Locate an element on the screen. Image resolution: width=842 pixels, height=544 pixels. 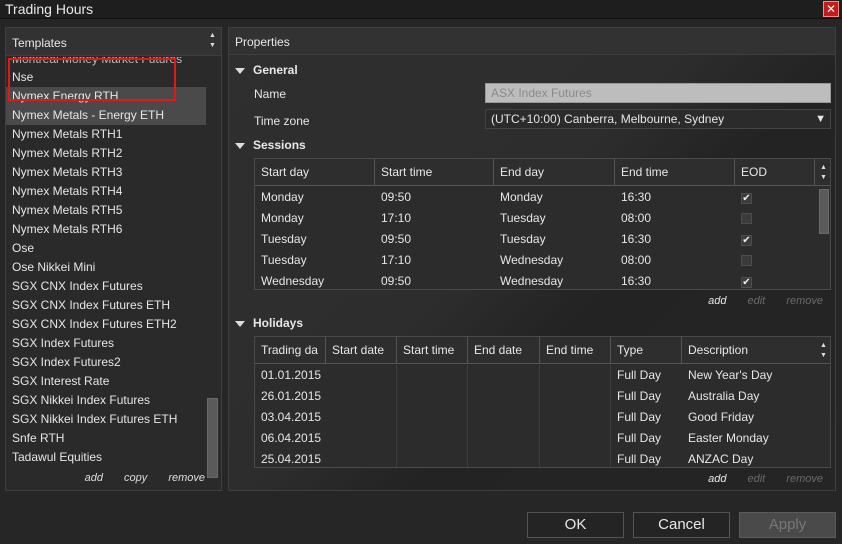
list-item: Nymex Metals RTH6 is located at coordinates (106, 229).